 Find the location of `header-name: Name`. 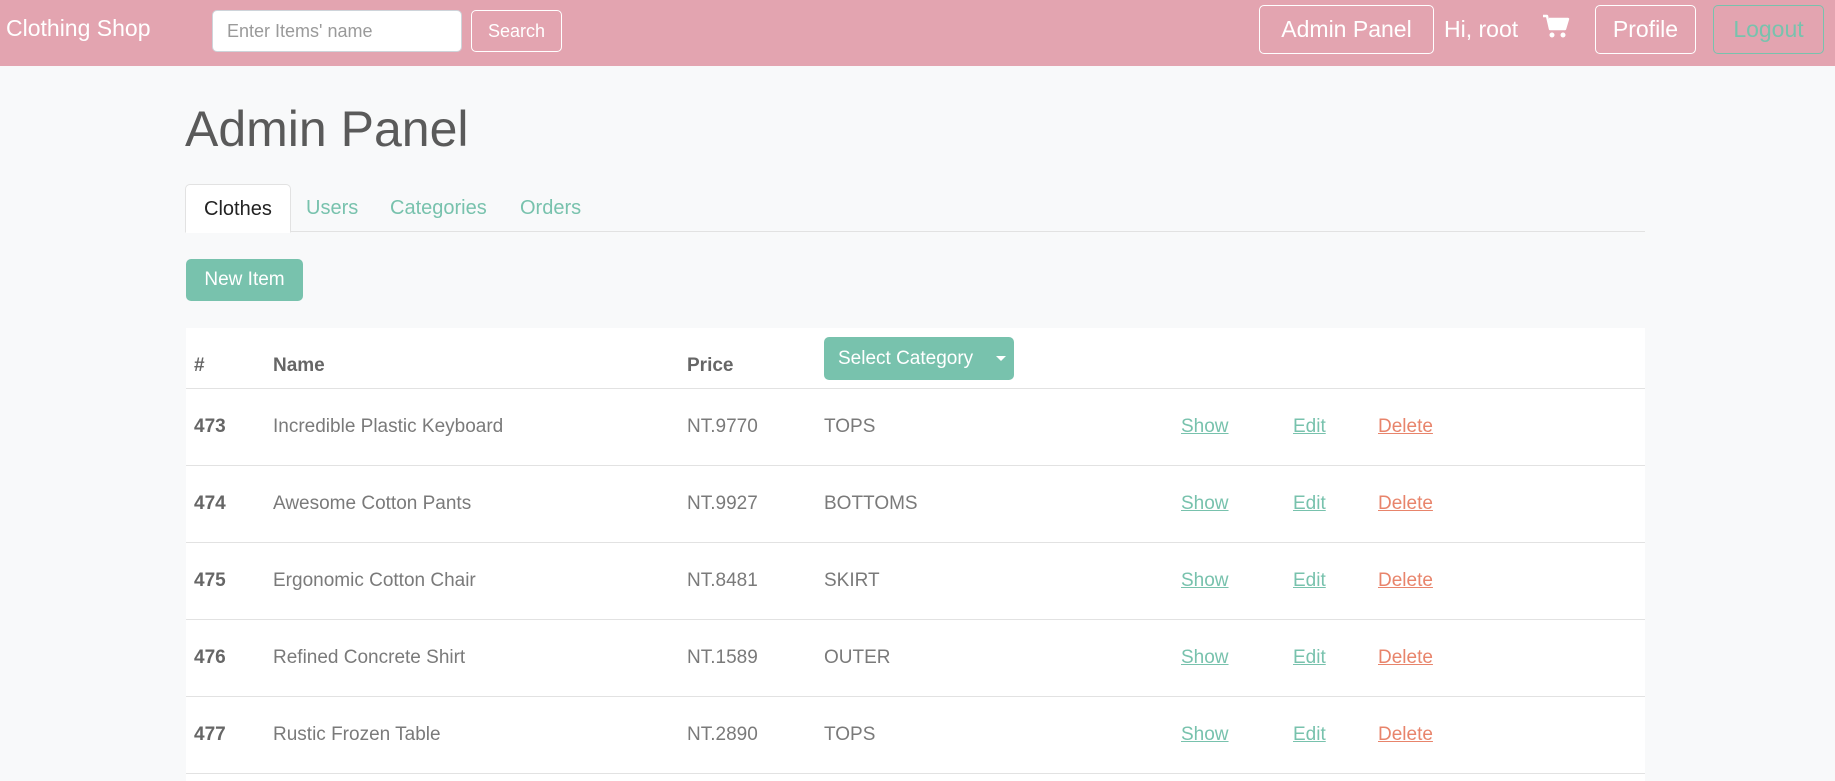

header-name: Name is located at coordinates (299, 365).